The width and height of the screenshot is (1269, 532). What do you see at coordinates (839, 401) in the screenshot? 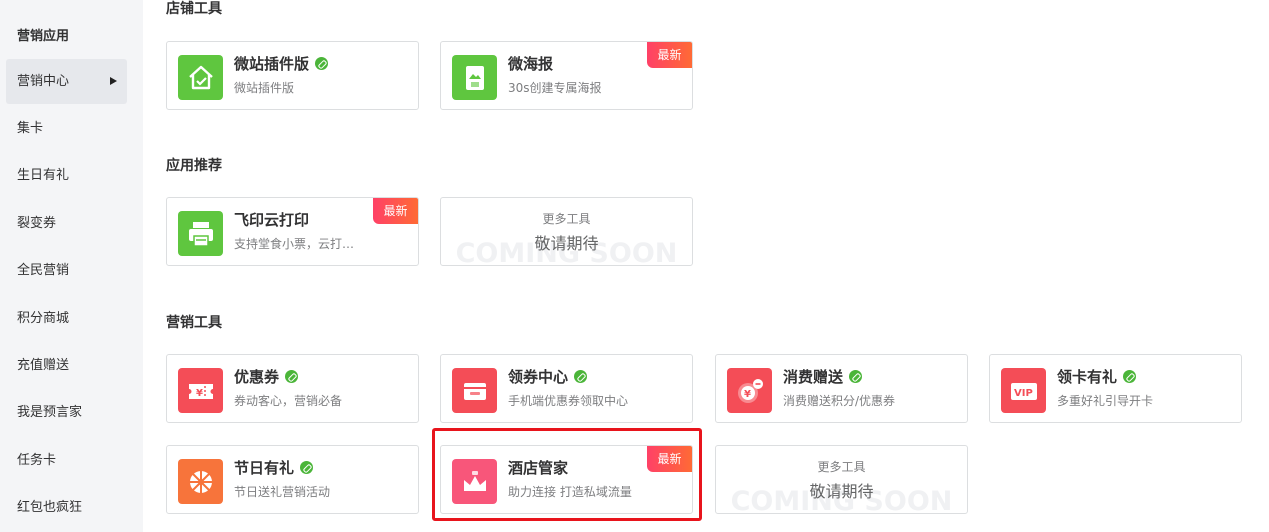
I see `card-desc: 消费赠送积分/优惠券` at bounding box center [839, 401].